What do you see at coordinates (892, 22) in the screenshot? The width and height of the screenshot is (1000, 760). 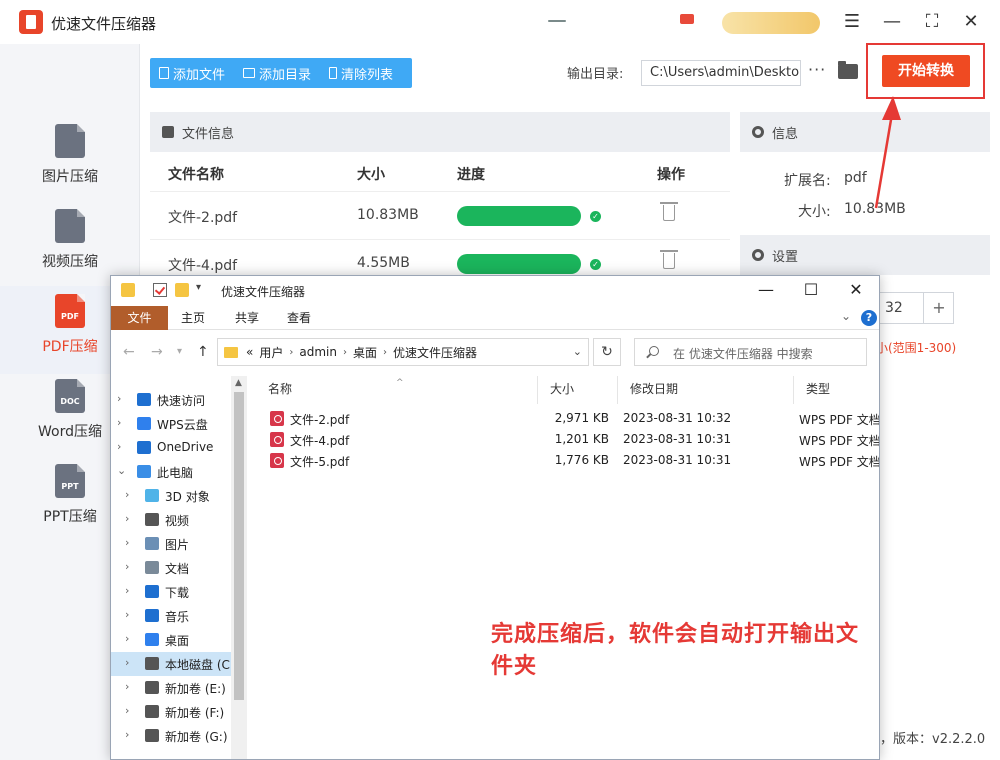 I see `minimize-button: —` at bounding box center [892, 22].